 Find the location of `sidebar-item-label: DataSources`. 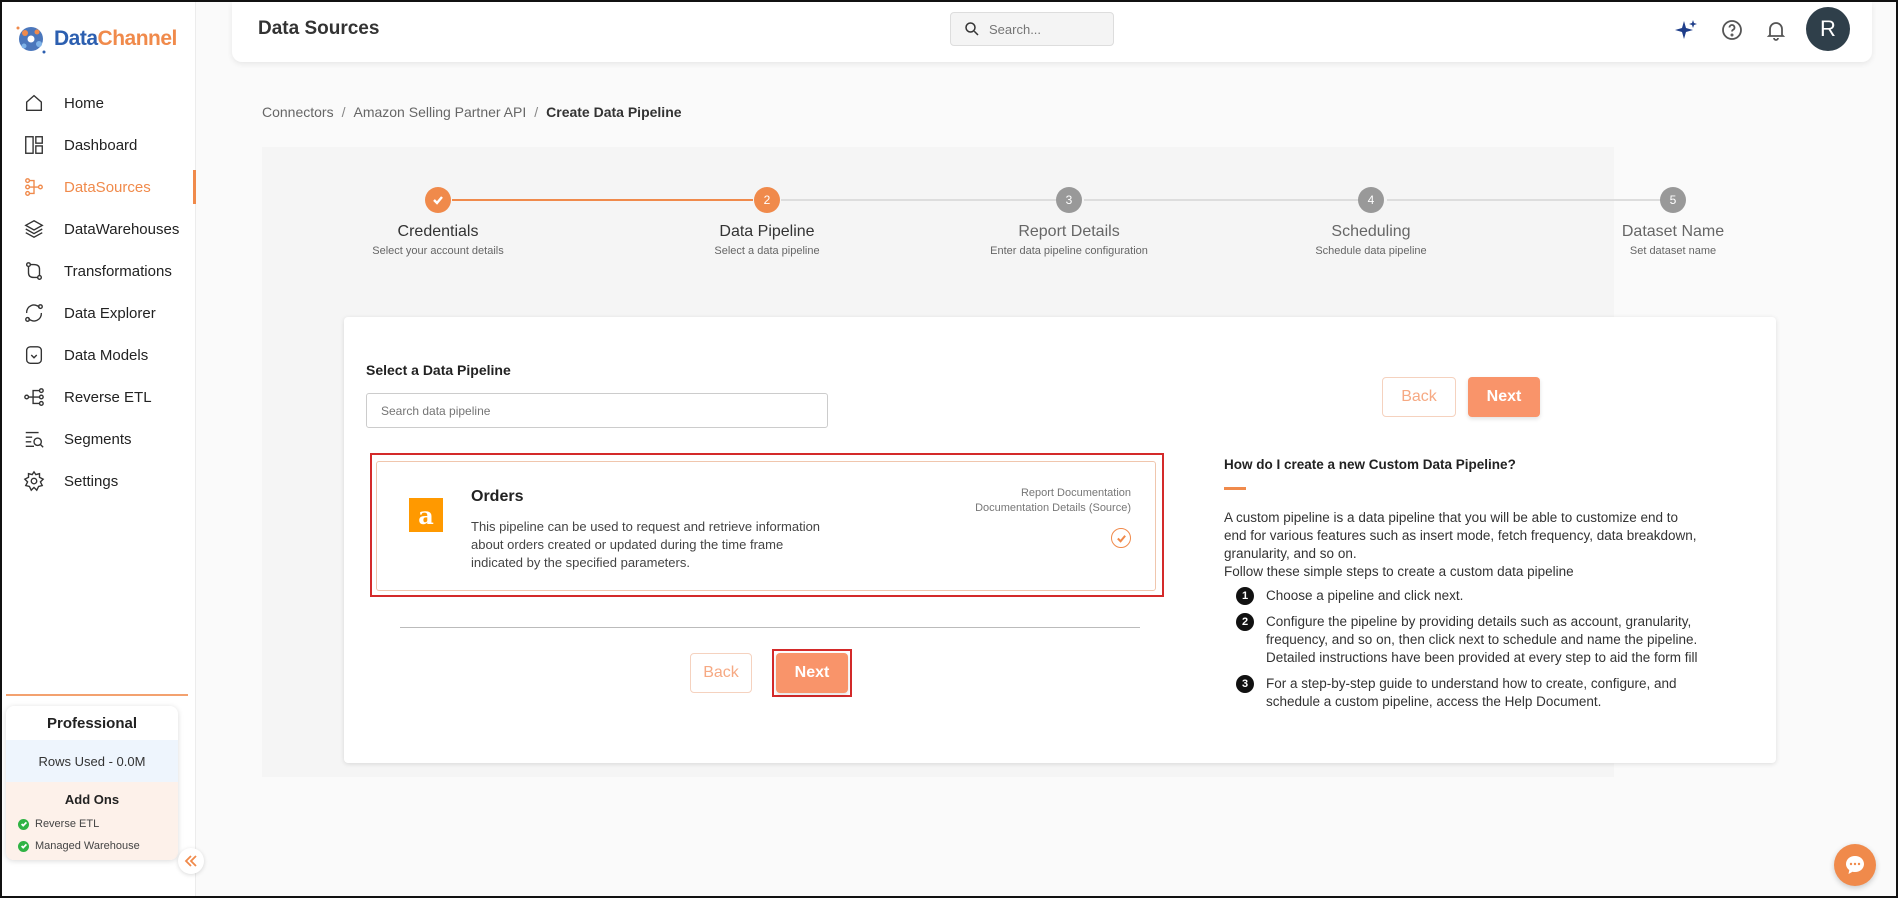

sidebar-item-label: DataSources is located at coordinates (107, 187).